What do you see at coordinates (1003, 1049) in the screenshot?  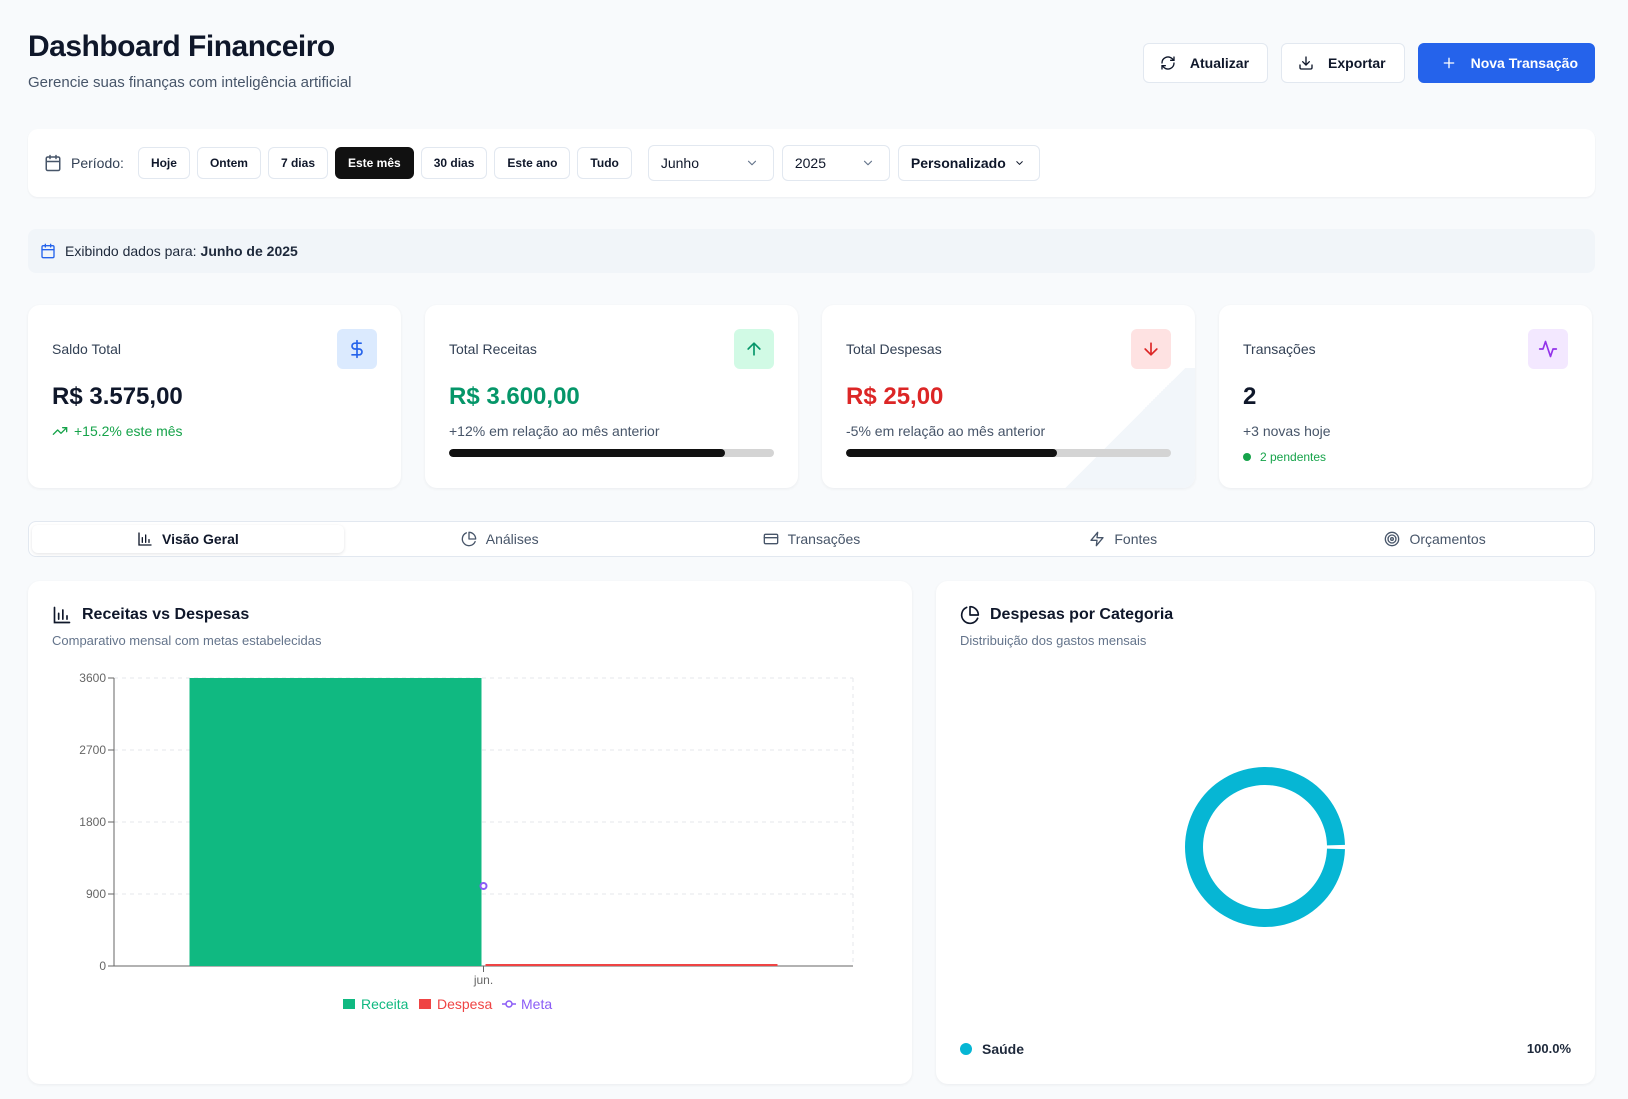 I see `legend-label: Saúde` at bounding box center [1003, 1049].